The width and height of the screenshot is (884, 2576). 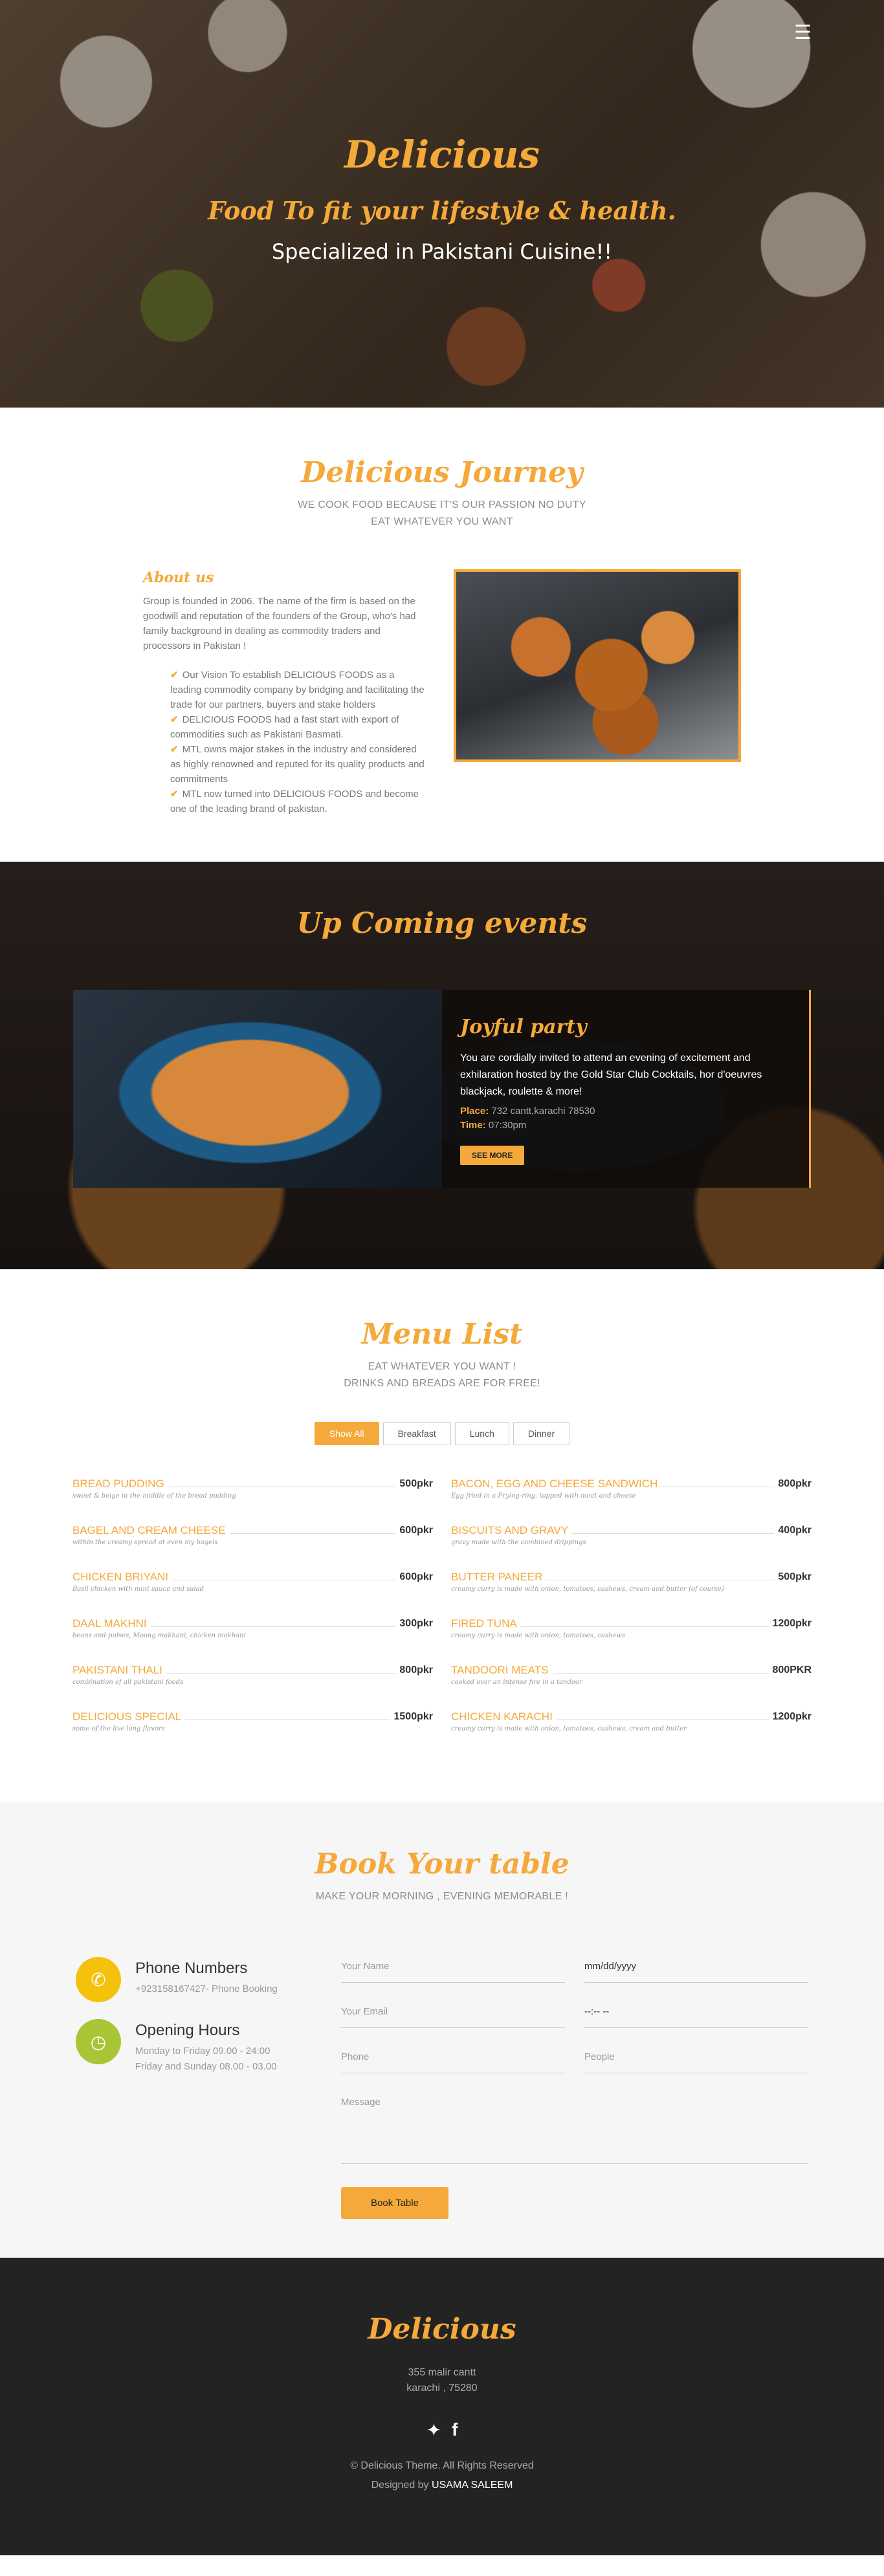 I want to click on event-place-value: 732 cantt,karachi 78530, so click(x=543, y=1111).